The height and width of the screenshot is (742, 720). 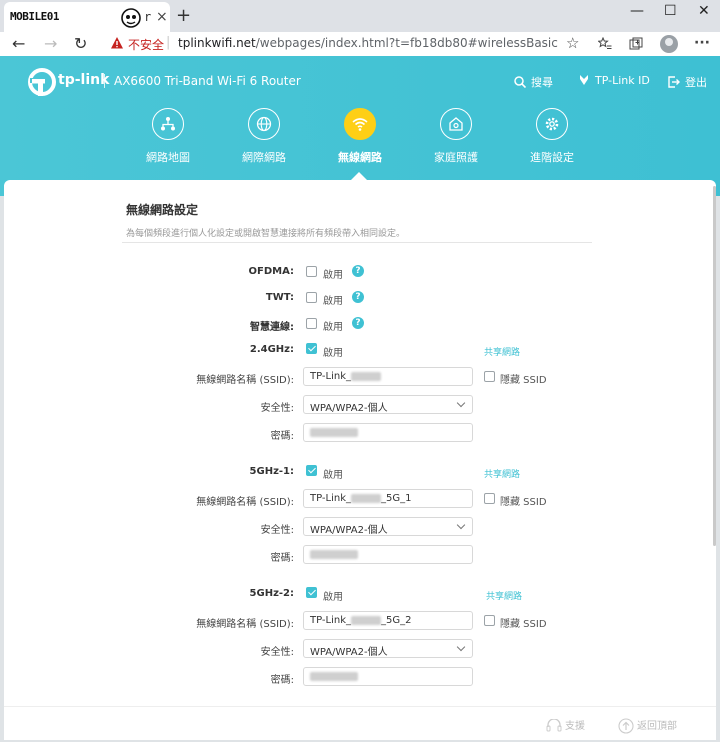 I want to click on nav-network-map: 網路地圖, so click(x=168, y=136).